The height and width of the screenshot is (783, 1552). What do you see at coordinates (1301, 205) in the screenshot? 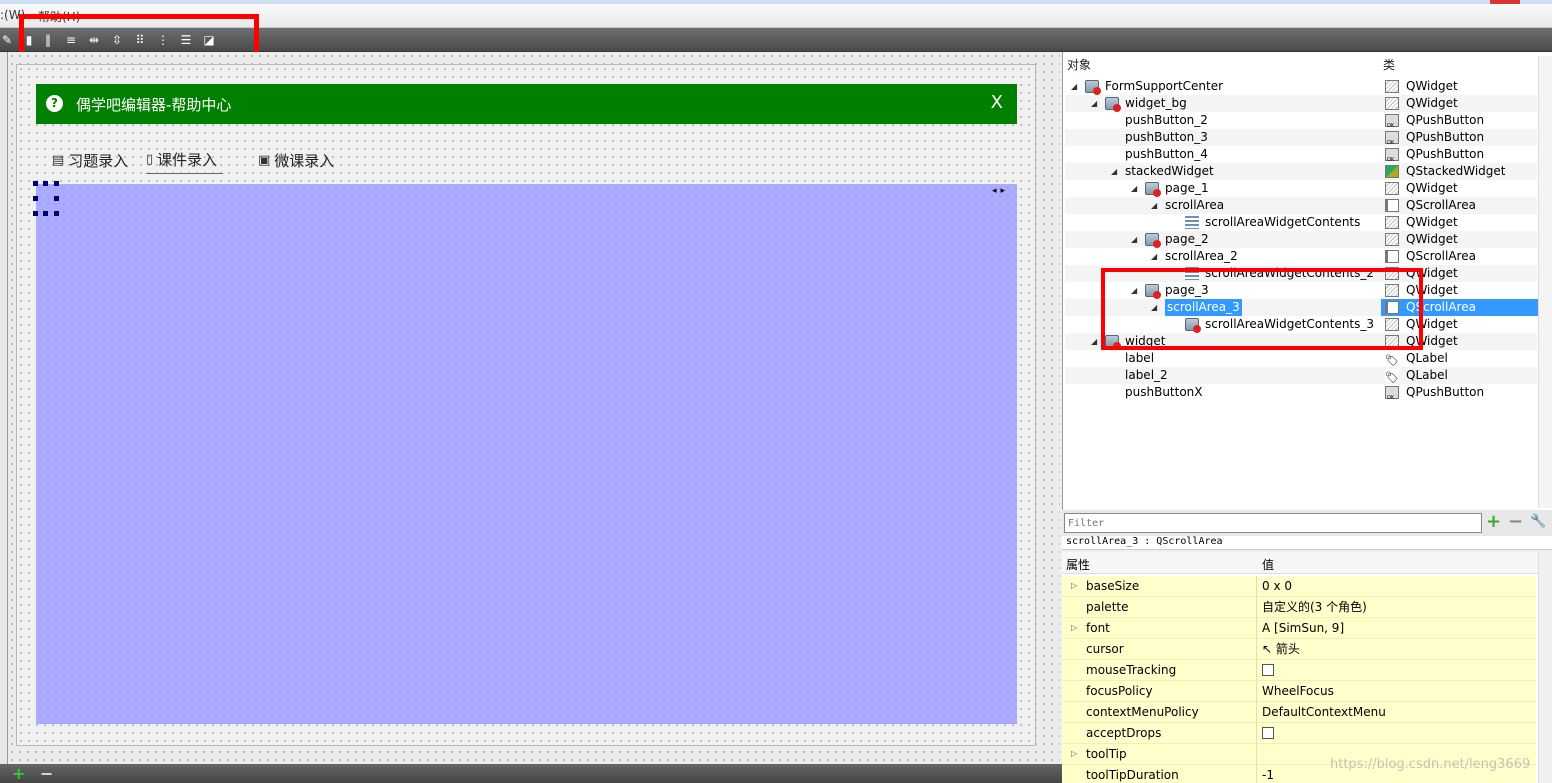
I see `tree-row: ◢ scrollArea QScrollArea` at bounding box center [1301, 205].